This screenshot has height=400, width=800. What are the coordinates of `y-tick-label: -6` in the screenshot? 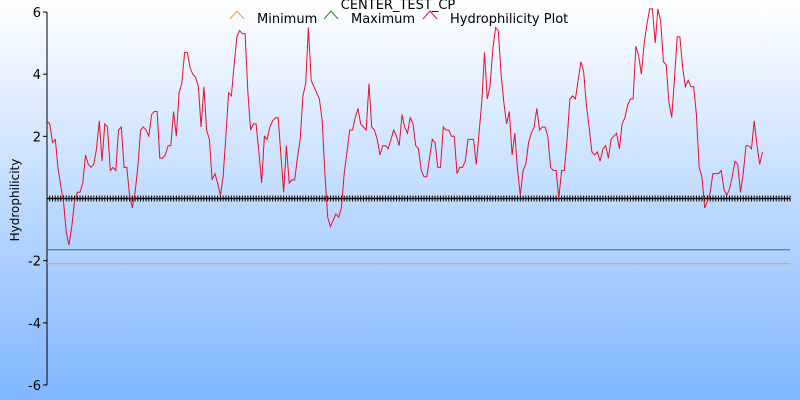 It's located at (34, 386).